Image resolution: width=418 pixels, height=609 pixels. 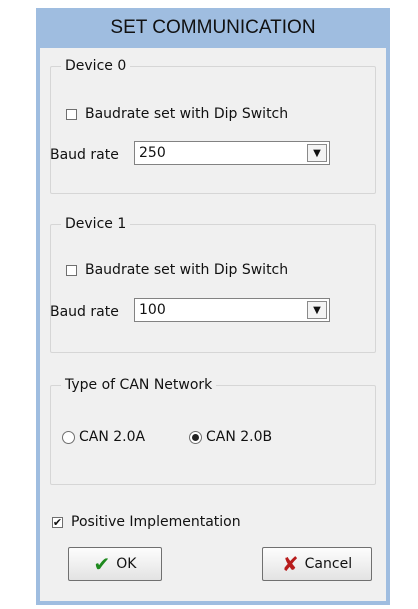 I want to click on can-network-legend: Type of CAN Network, so click(x=139, y=385).